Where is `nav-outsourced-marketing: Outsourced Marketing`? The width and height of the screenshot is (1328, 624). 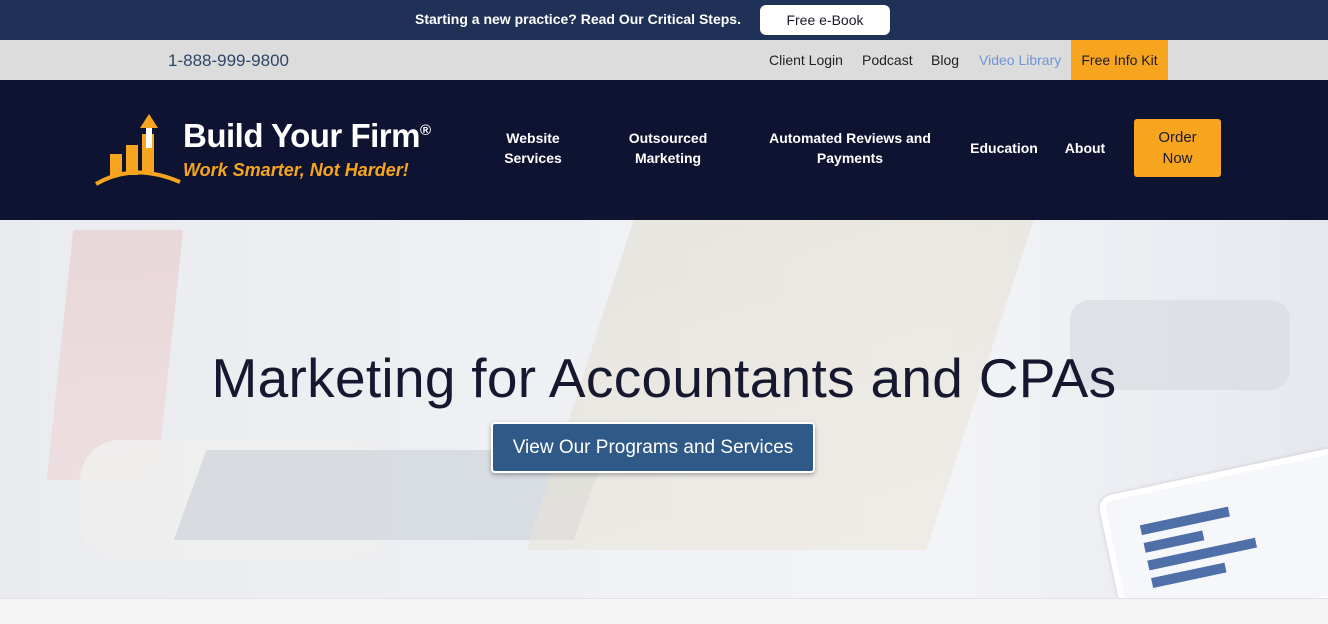 nav-outsourced-marketing: Outsourced Marketing is located at coordinates (668, 148).